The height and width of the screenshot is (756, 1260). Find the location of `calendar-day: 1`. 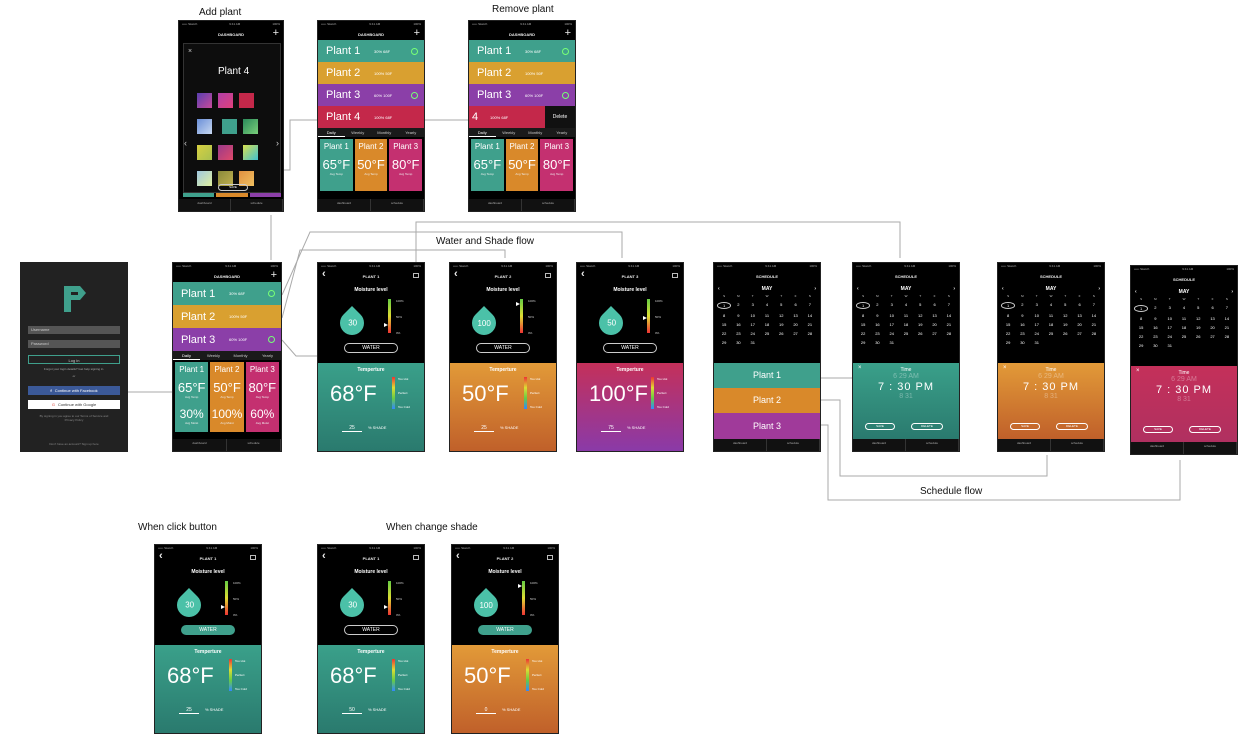

calendar-day: 1 is located at coordinates (863, 305).